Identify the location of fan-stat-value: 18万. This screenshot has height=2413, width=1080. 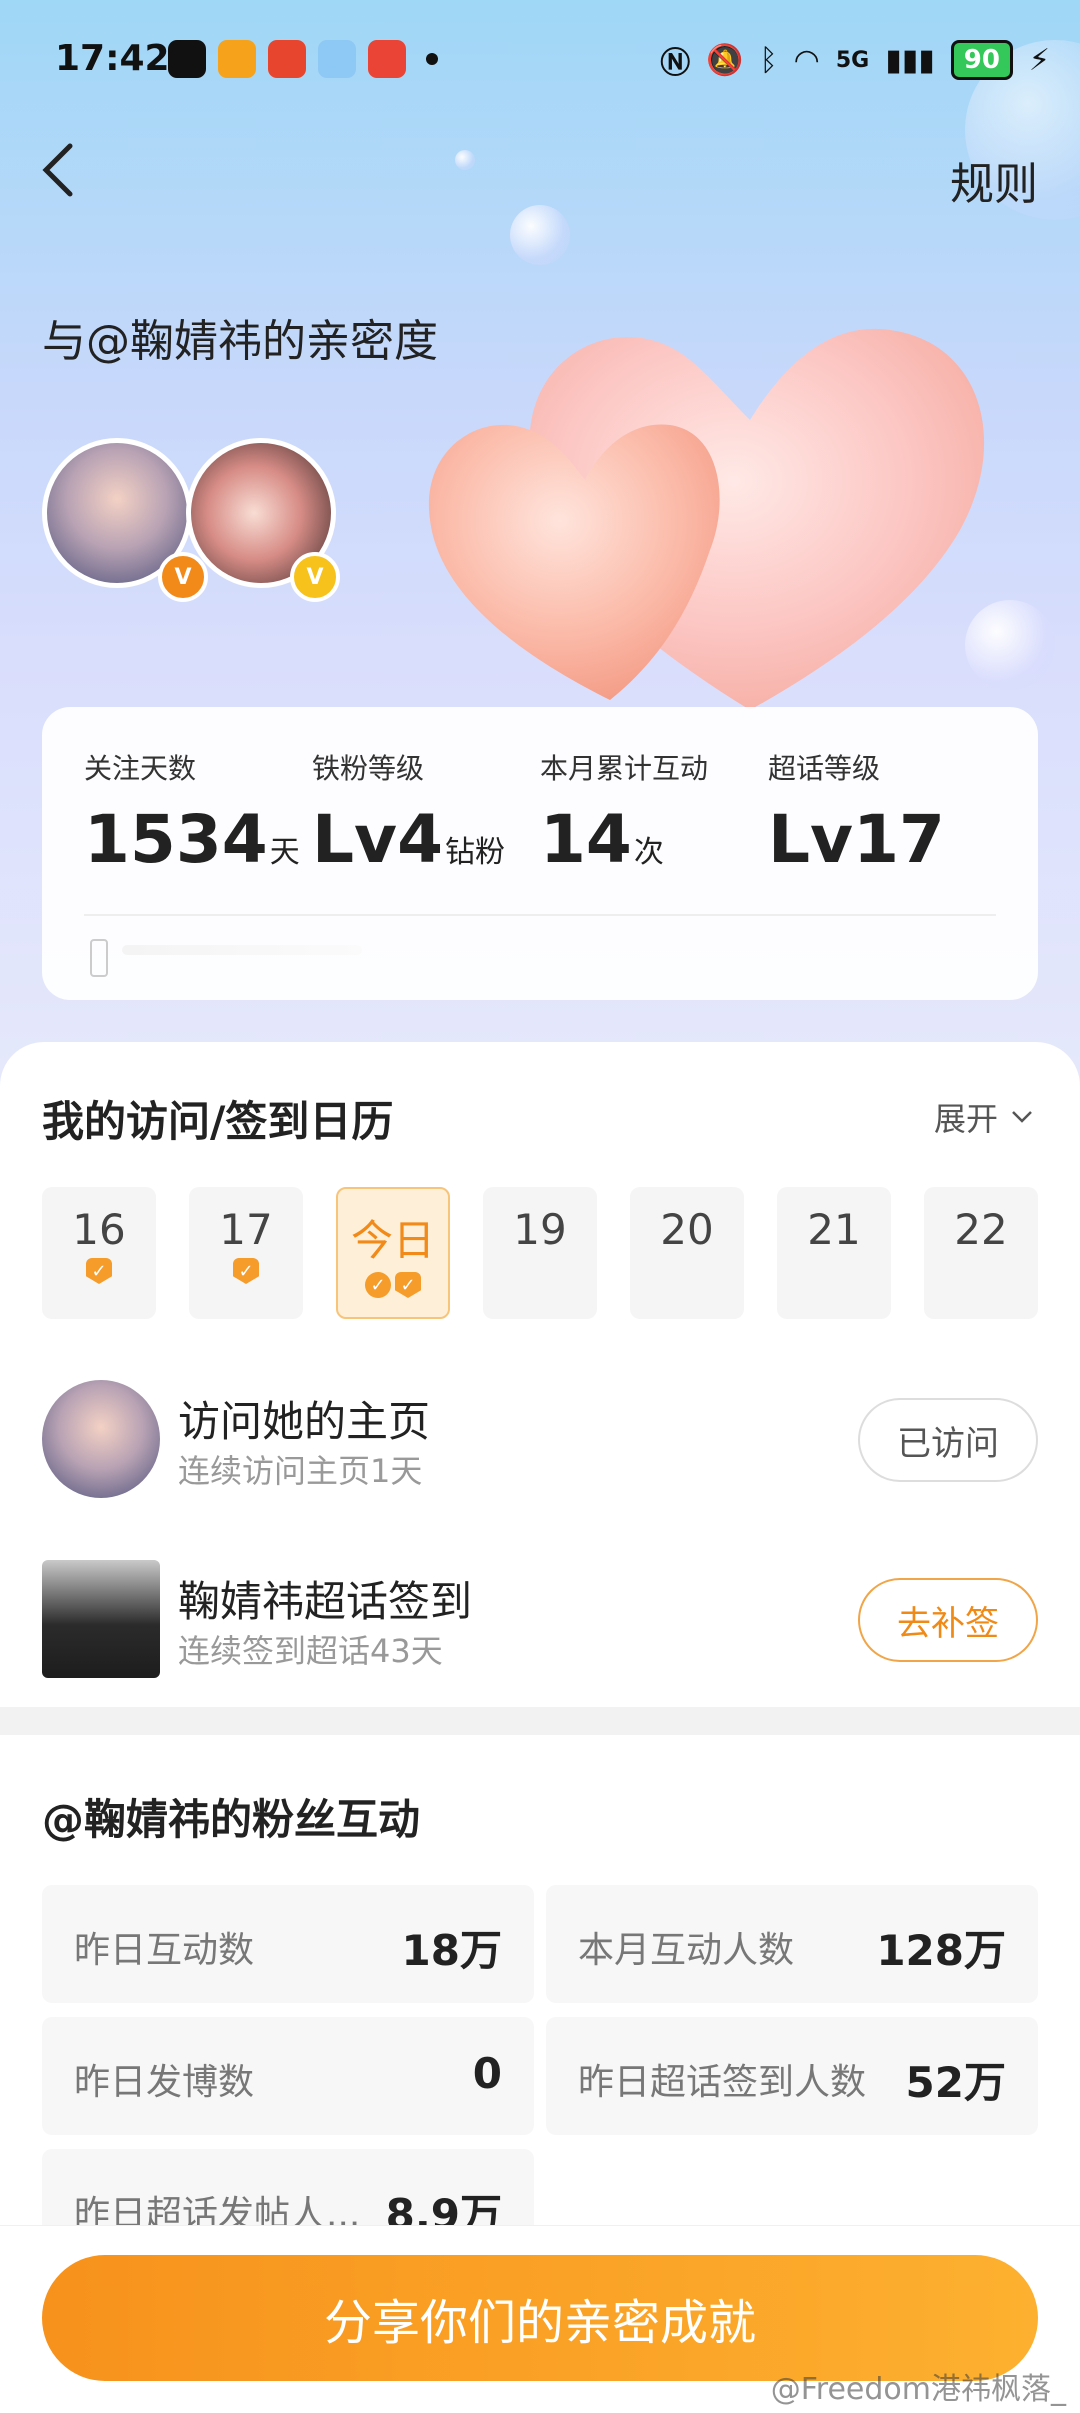
(451, 1950).